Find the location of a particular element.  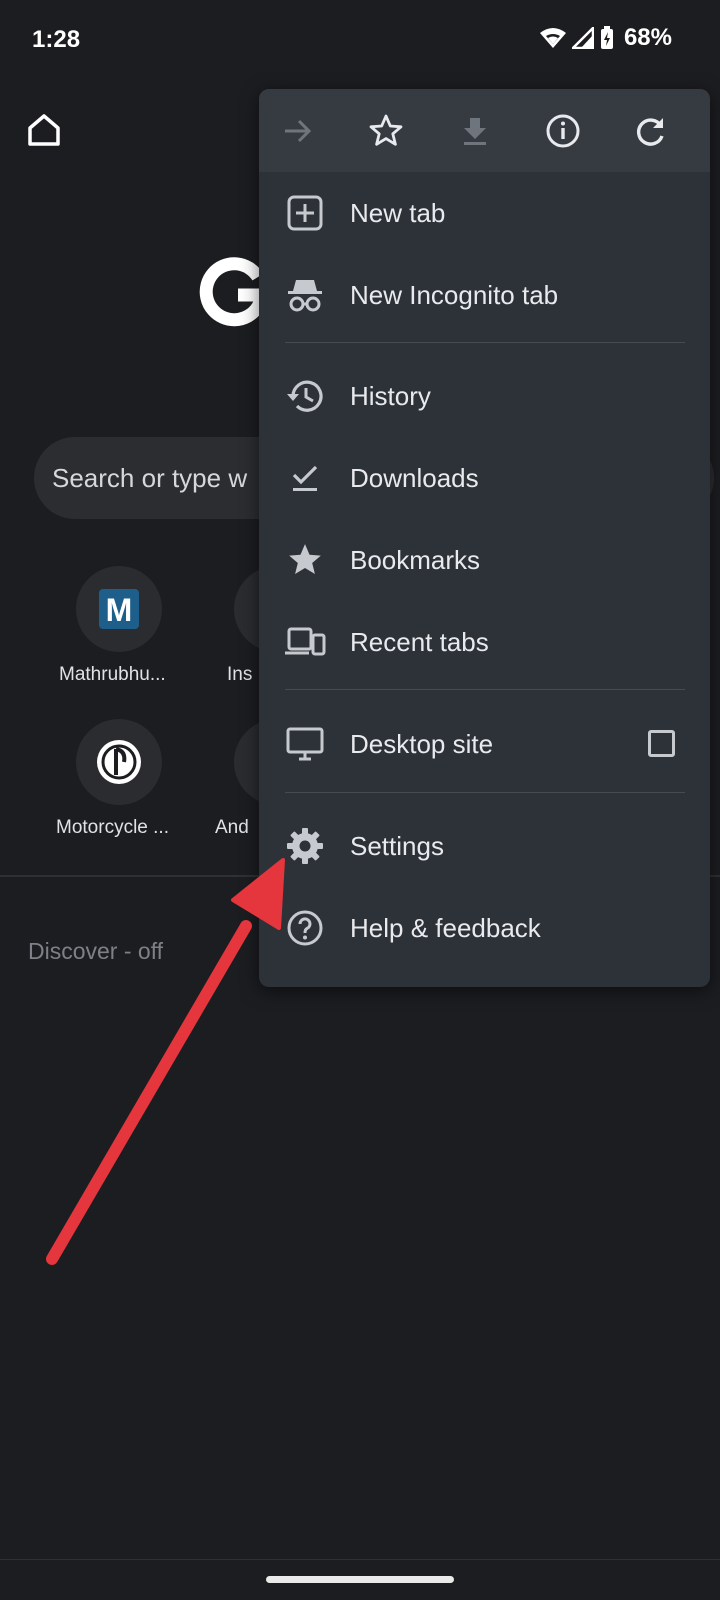

gesture-nav-handle is located at coordinates (360, 1579).